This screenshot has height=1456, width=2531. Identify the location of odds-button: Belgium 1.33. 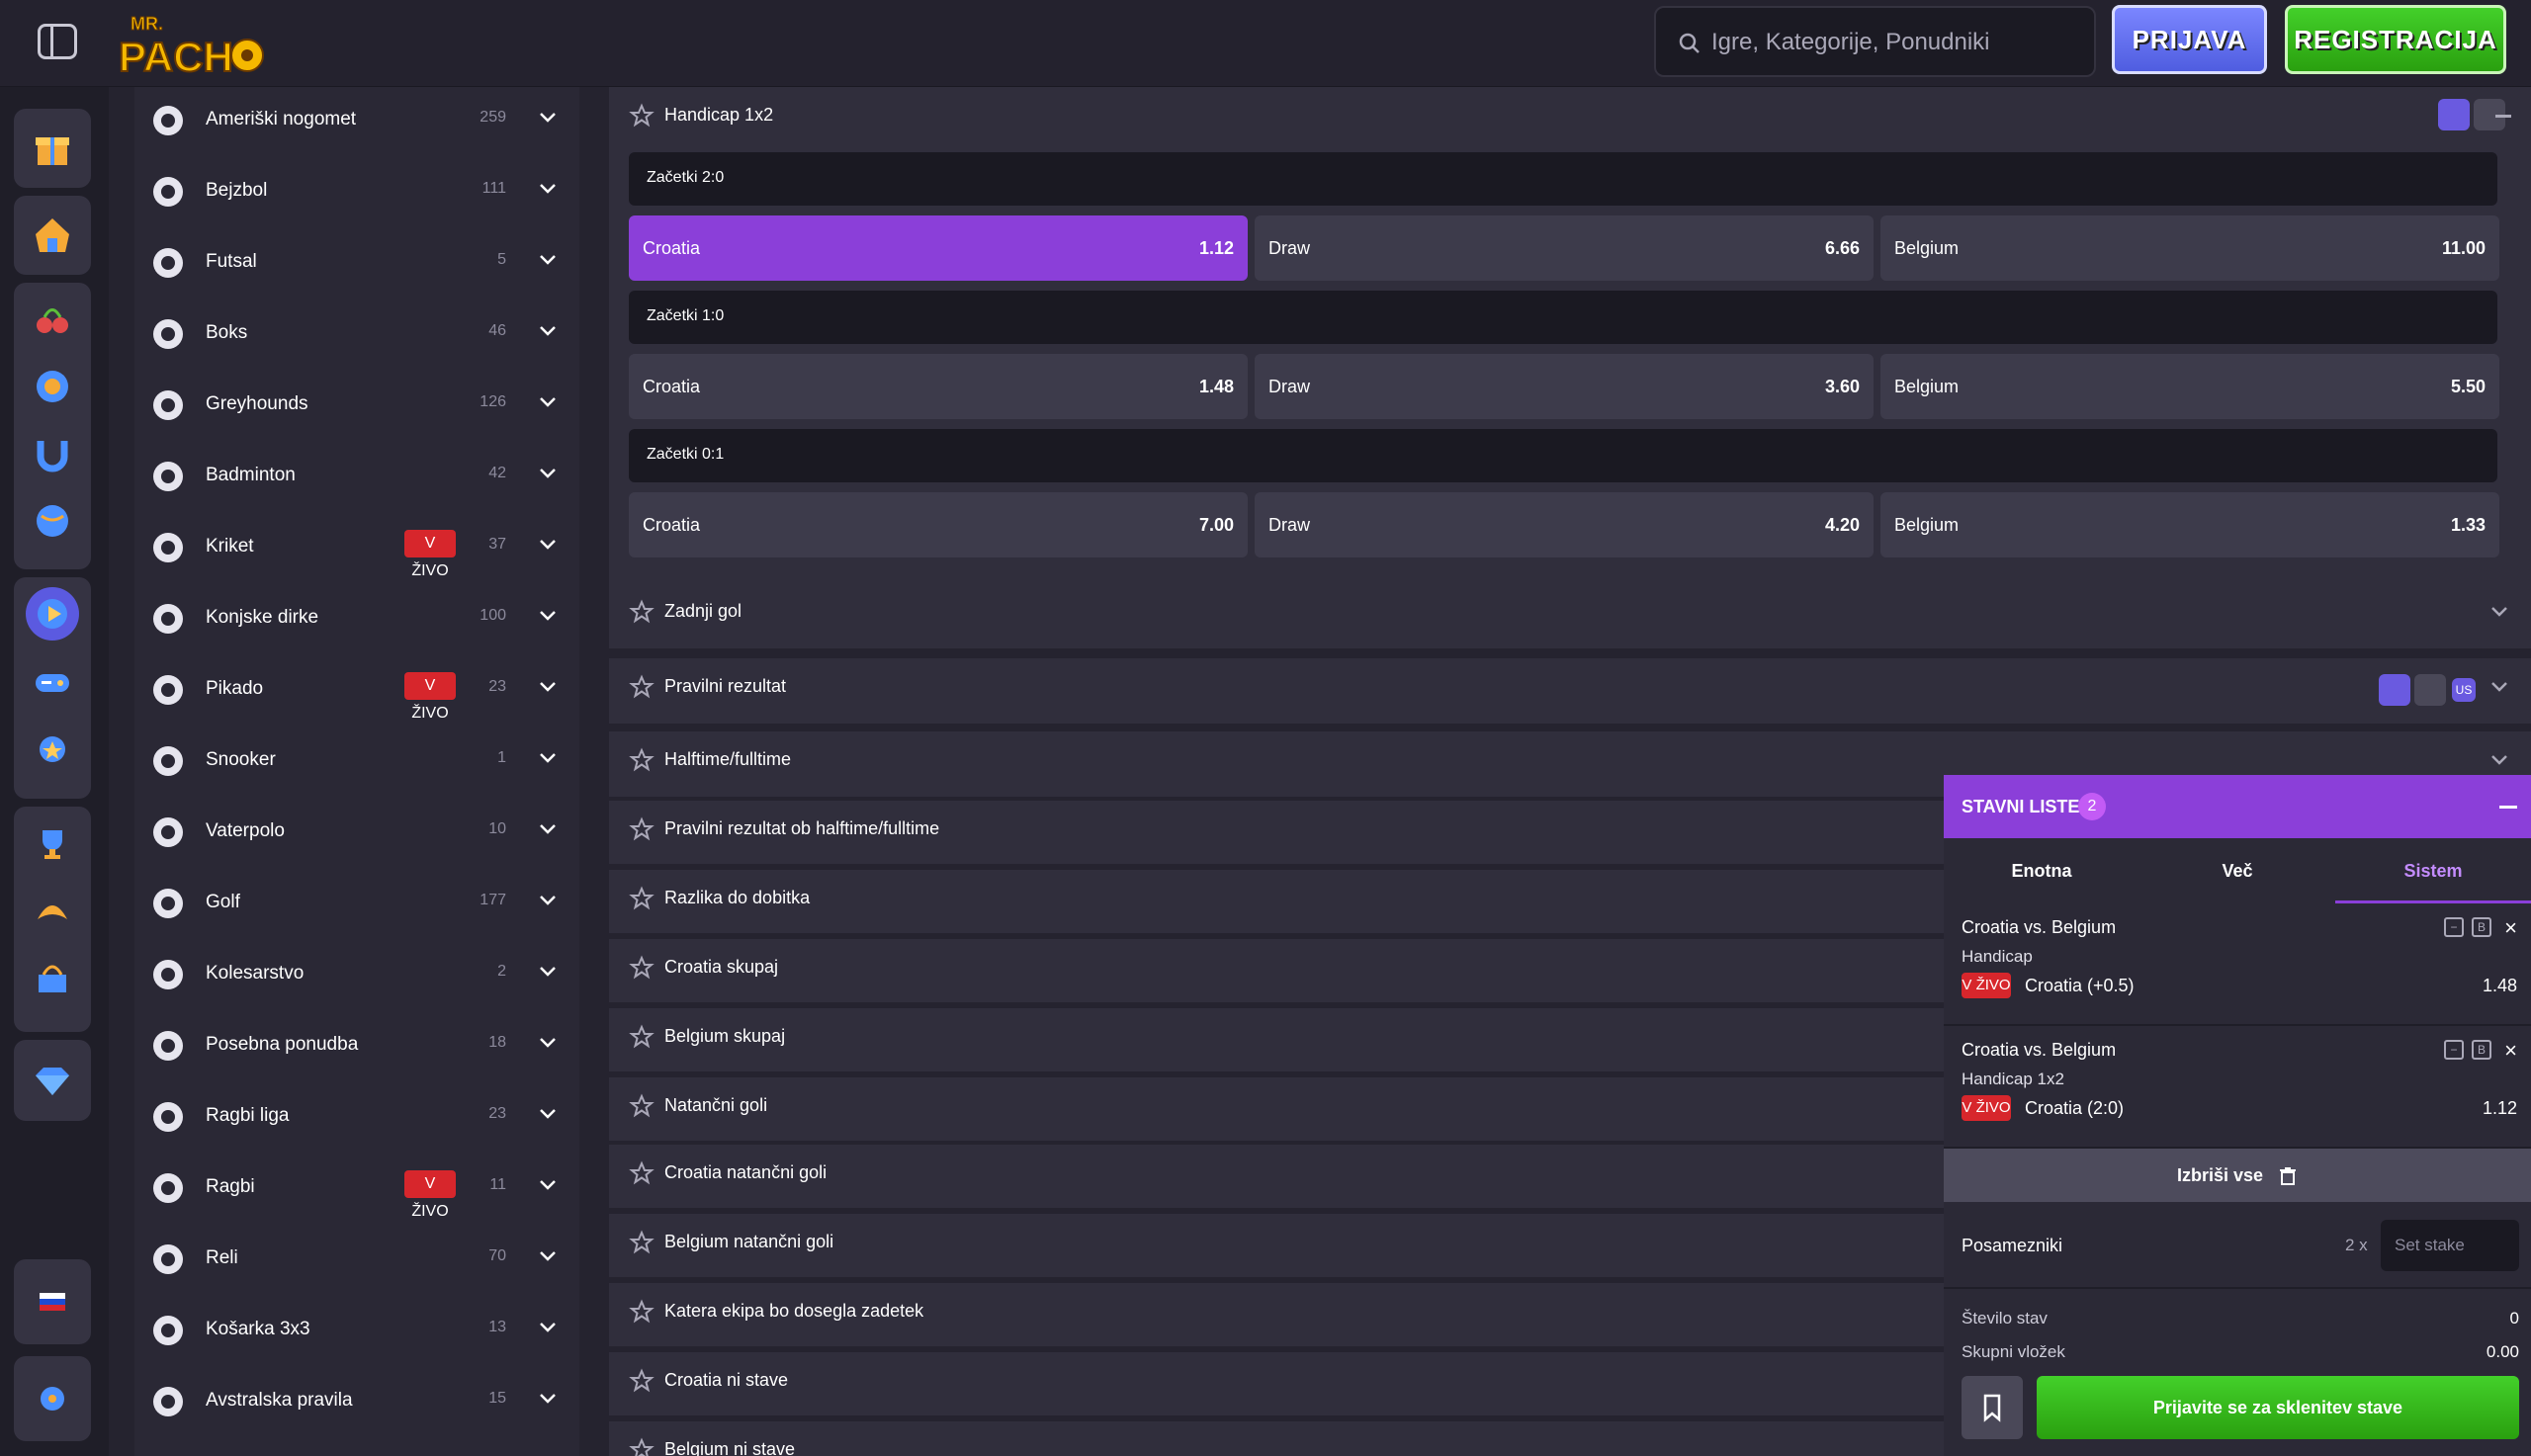
(2189, 524).